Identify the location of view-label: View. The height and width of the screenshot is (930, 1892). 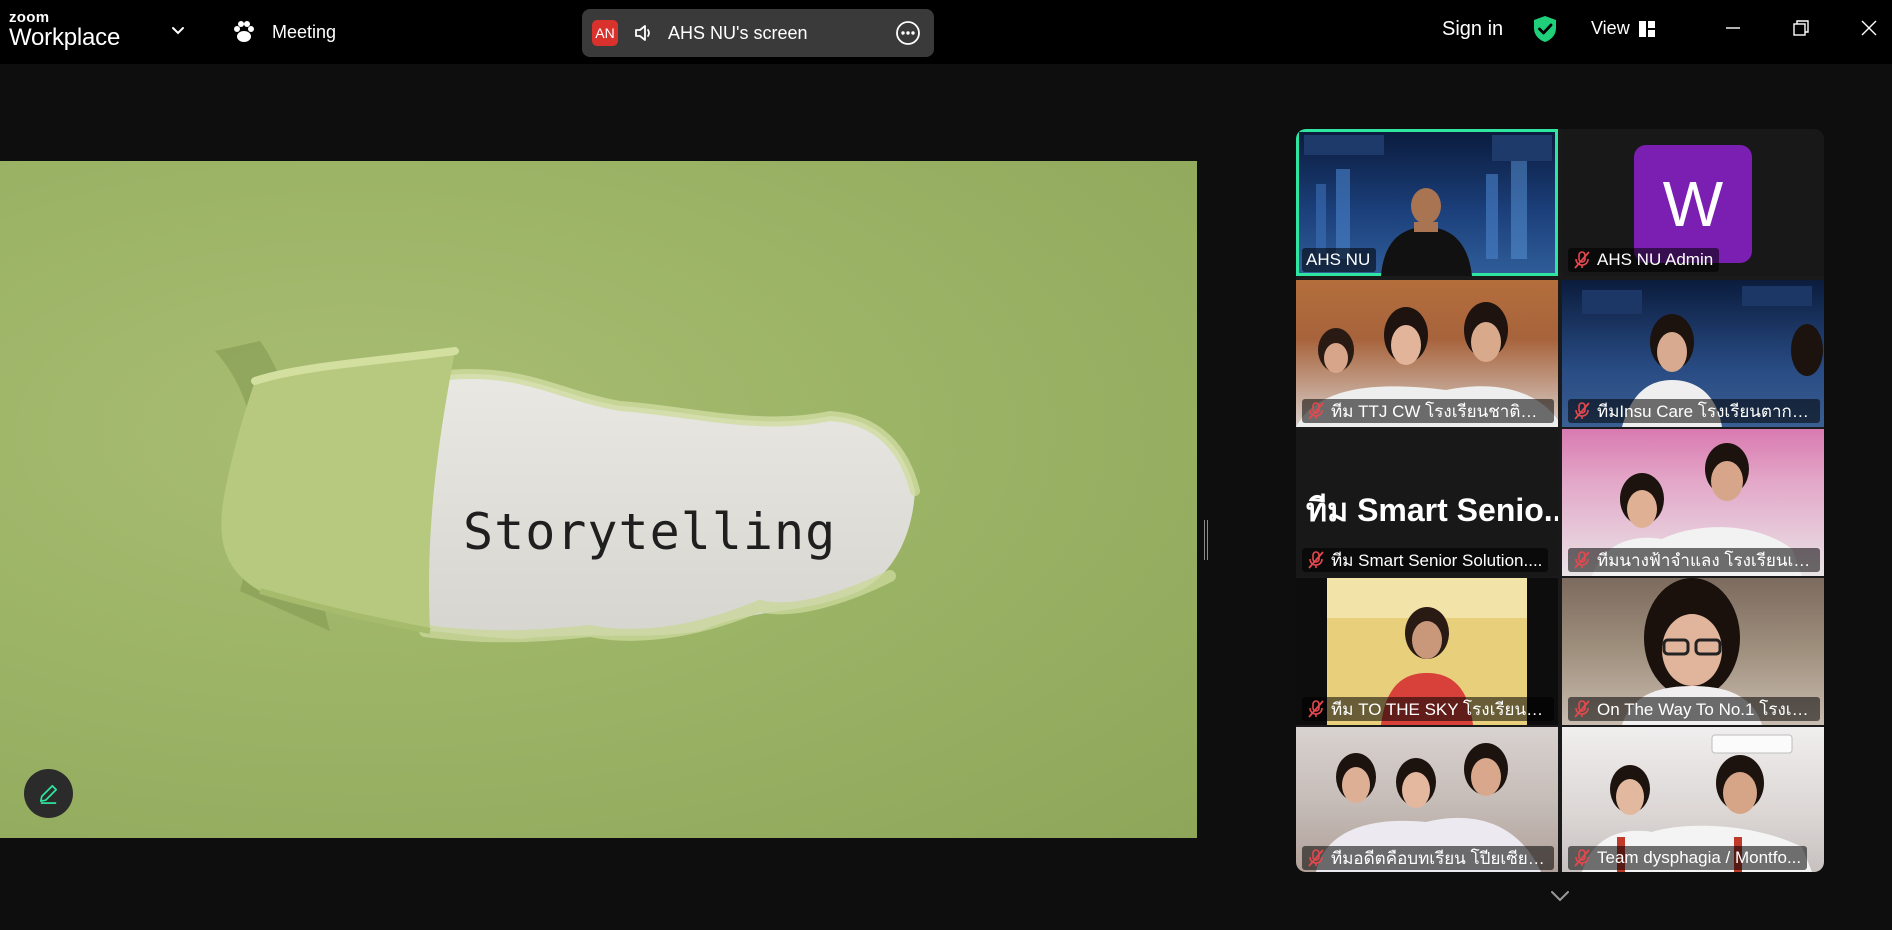
(1610, 28).